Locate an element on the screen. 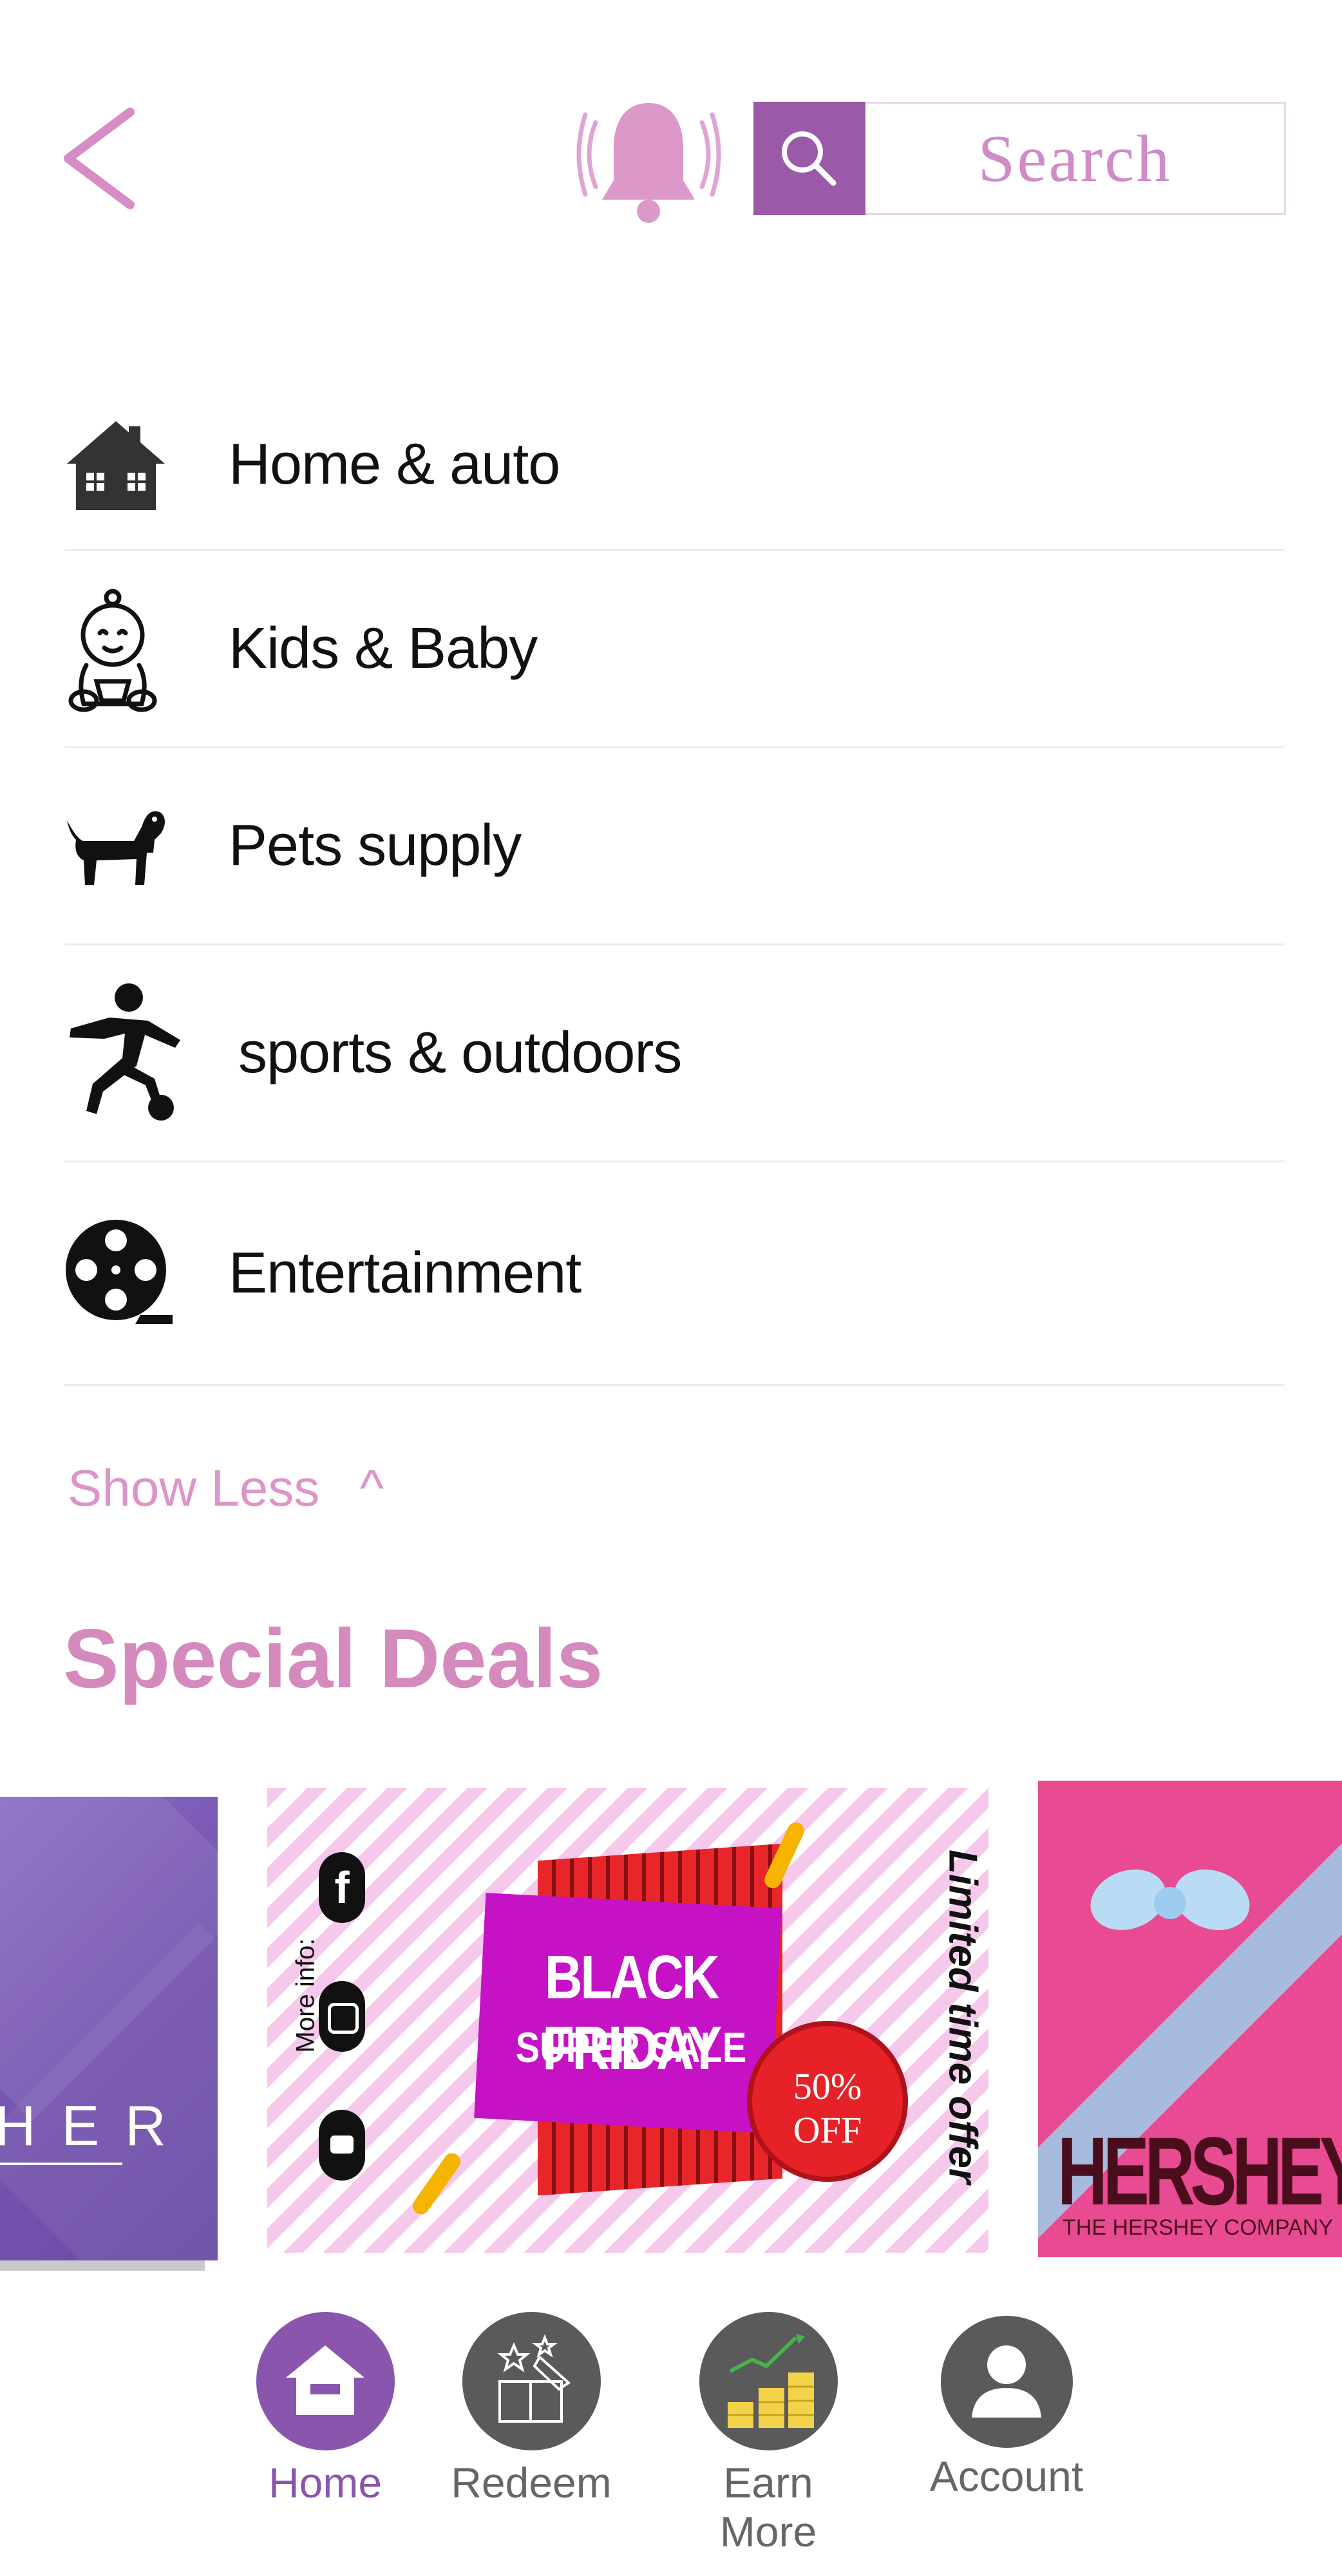  search-icon is located at coordinates (809, 159).